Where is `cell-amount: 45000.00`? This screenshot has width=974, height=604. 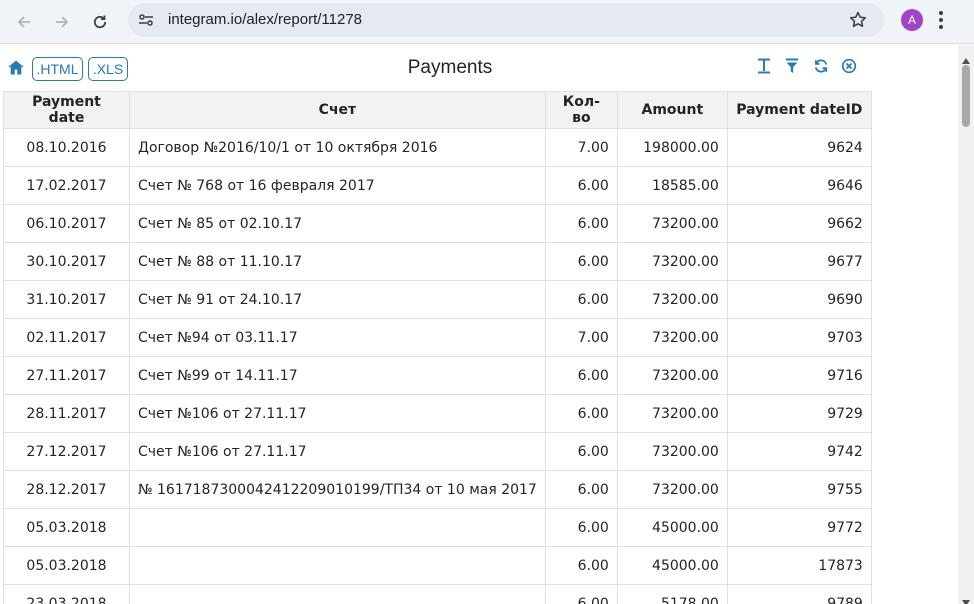
cell-amount: 45000.00 is located at coordinates (672, 565).